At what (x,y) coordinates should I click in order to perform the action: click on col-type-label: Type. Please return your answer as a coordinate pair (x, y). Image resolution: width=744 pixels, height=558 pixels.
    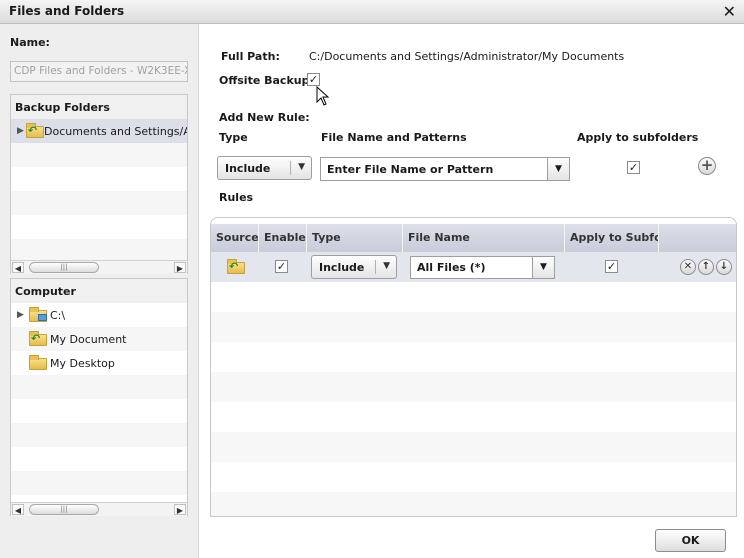
    Looking at the image, I should click on (233, 137).